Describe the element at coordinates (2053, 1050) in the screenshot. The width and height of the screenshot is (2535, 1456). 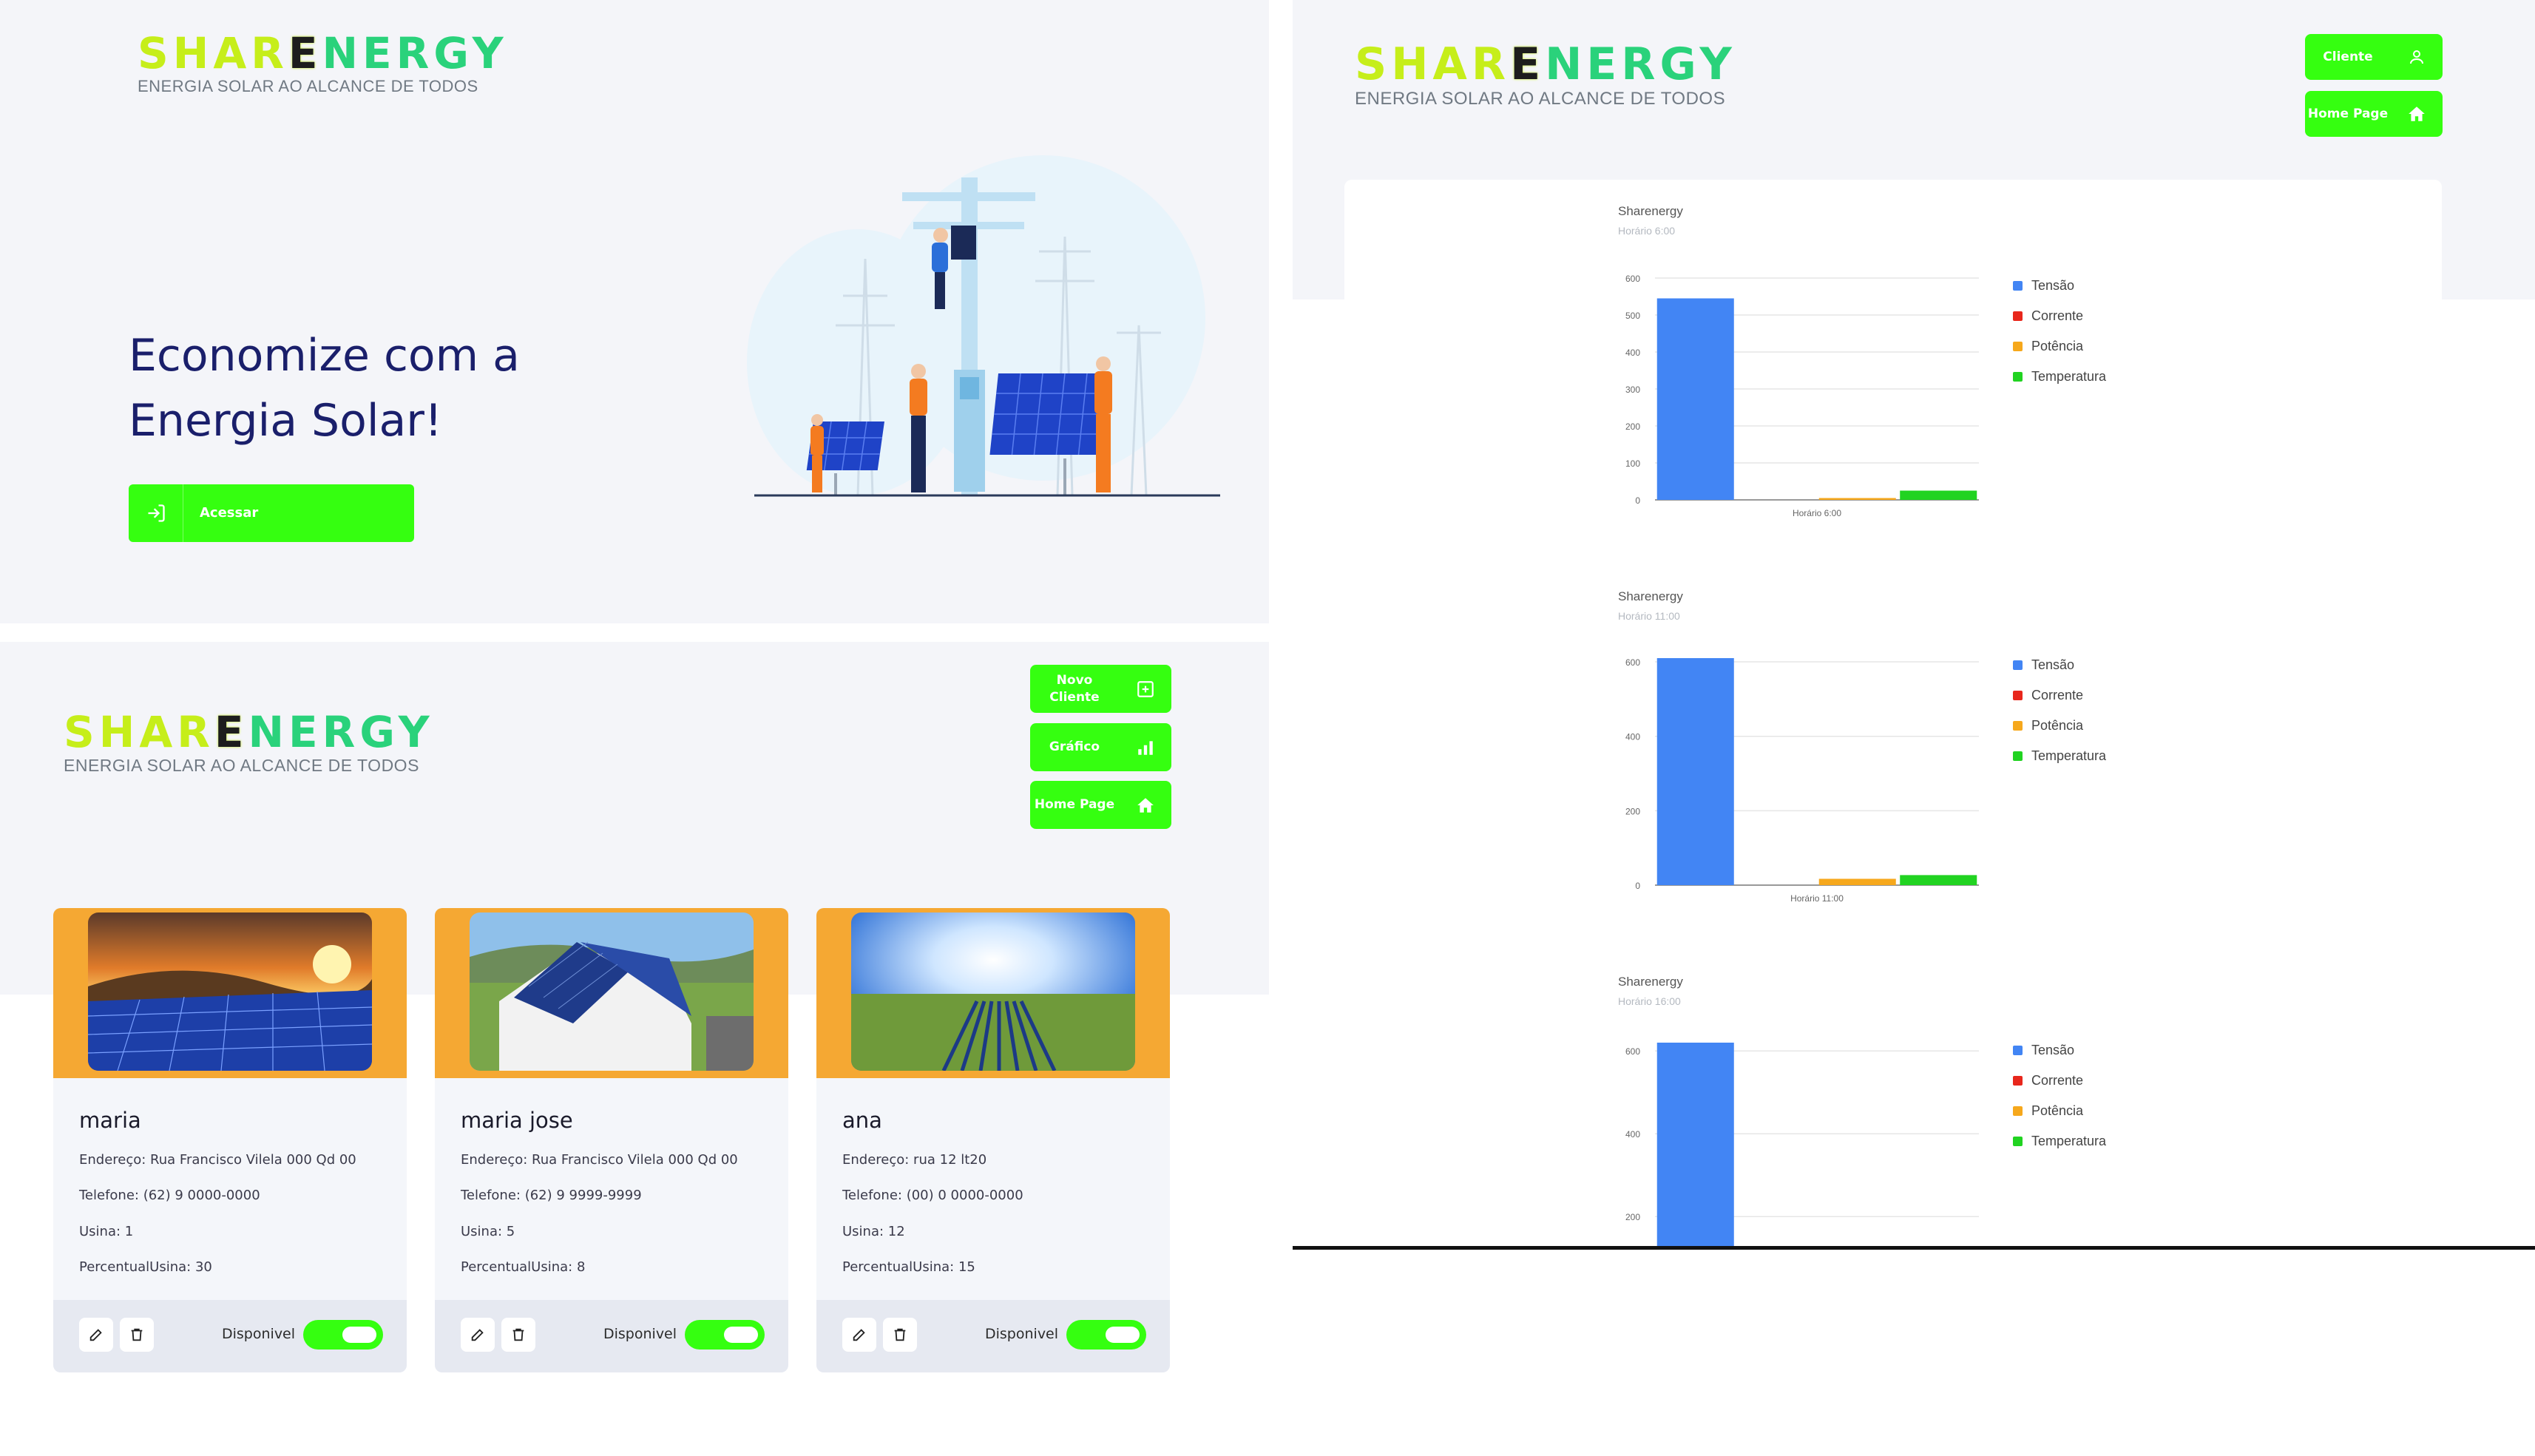
I see `legend-label: Tensão` at that location.